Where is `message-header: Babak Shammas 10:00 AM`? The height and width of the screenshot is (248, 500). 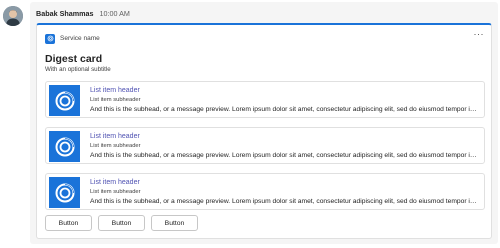
message-header: Babak Shammas 10:00 AM is located at coordinates (83, 13).